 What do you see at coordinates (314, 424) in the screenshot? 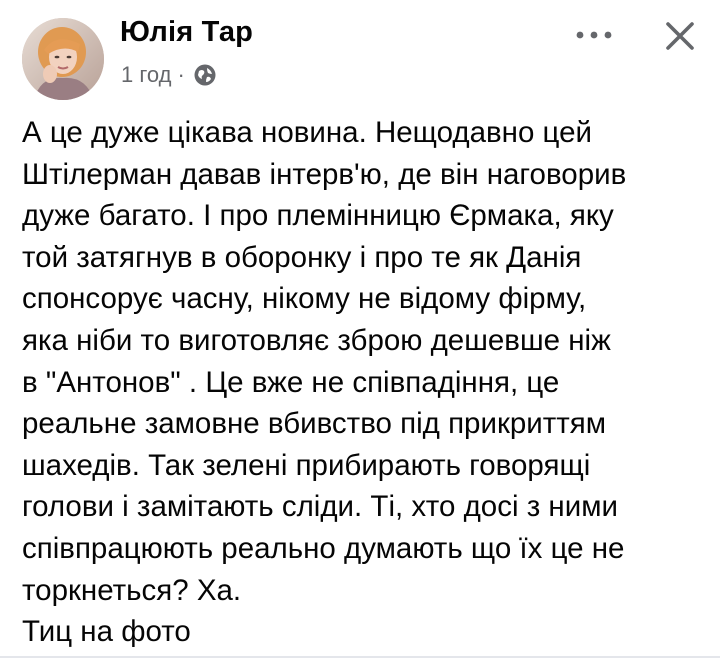
I see `post-text-line: реальне замовне вбивство під прикриттям` at bounding box center [314, 424].